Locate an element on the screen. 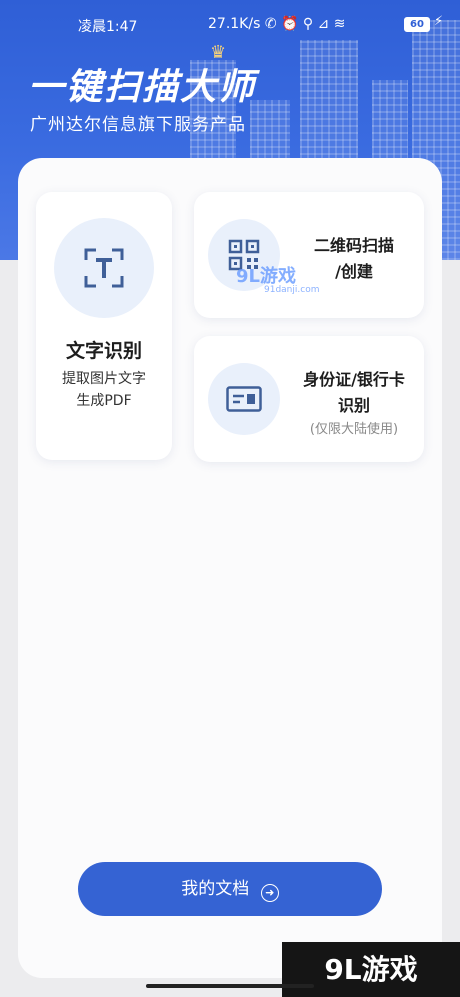 The width and height of the screenshot is (460, 997). corner-watermark: 9L游戏 is located at coordinates (371, 969).